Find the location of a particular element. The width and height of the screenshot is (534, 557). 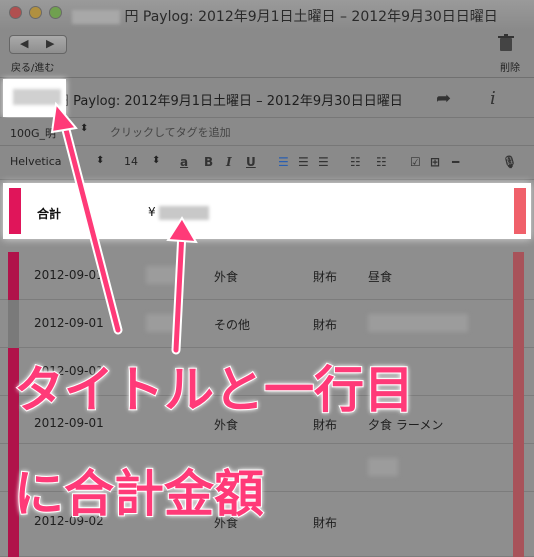

arrow-head-total is located at coordinates (182, 230).